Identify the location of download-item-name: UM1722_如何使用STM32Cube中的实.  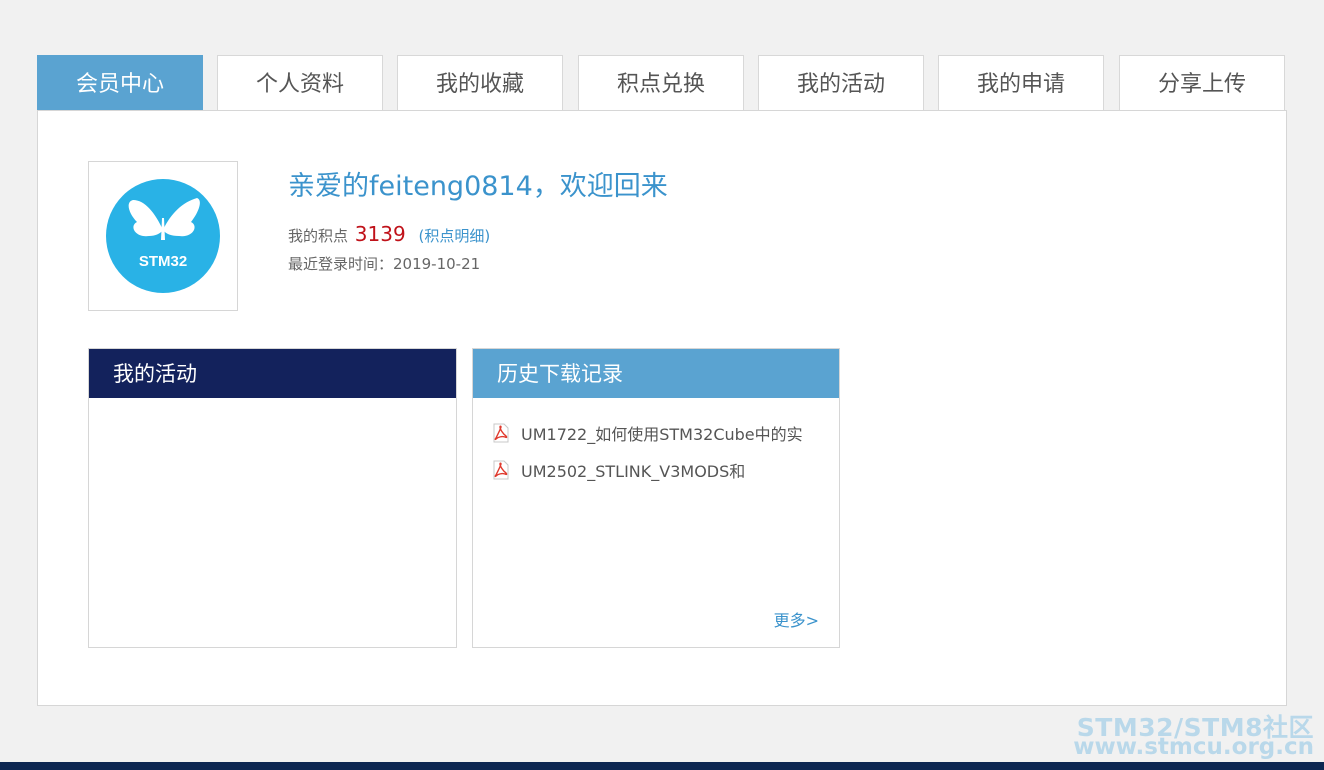
(662, 434).